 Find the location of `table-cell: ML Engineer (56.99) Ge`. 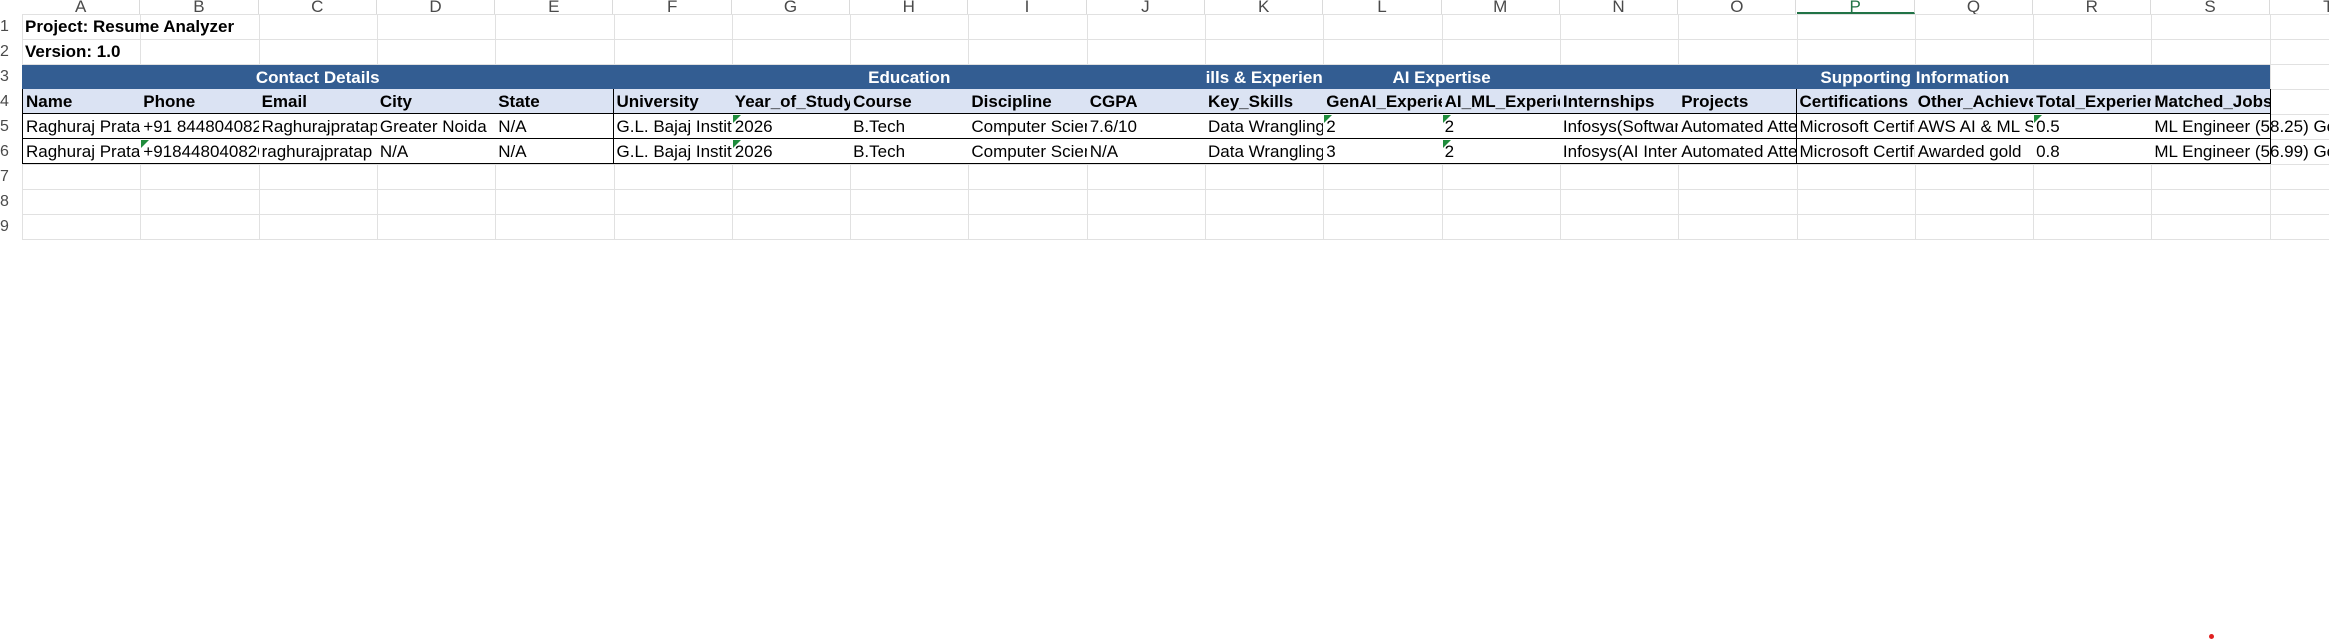

table-cell: ML Engineer (56.99) Ge is located at coordinates (2240, 151).